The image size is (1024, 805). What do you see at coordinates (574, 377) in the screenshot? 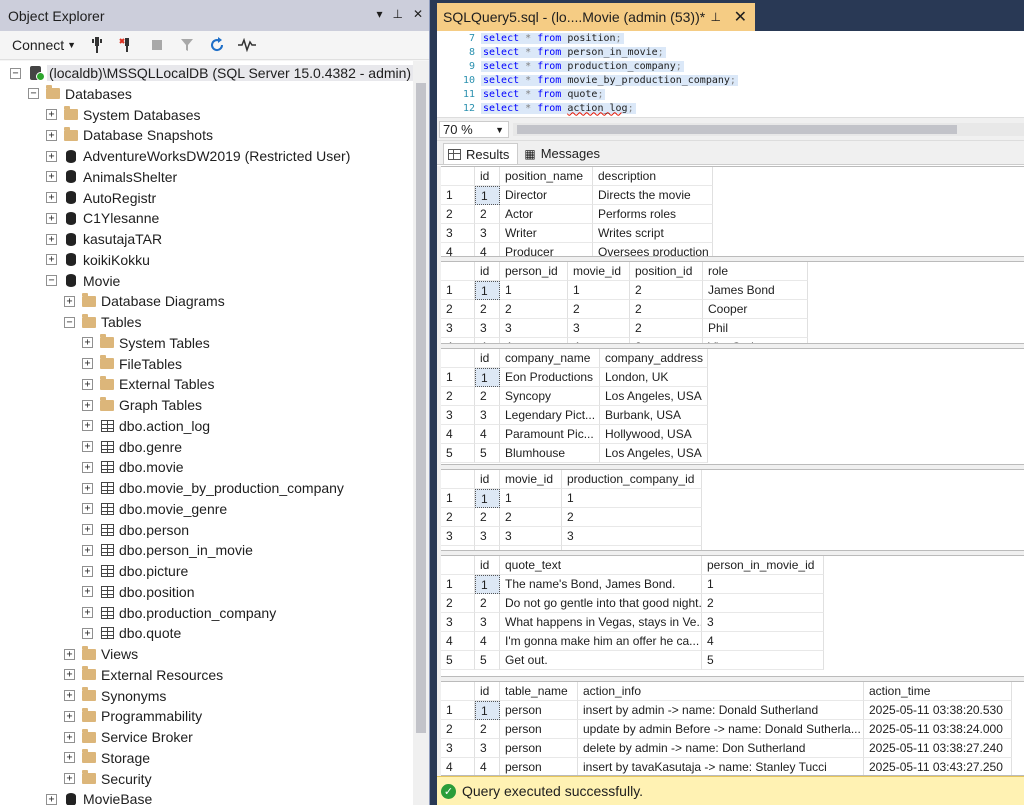
I see `table-row: 1 1 Eon Productions London, UK` at bounding box center [574, 377].